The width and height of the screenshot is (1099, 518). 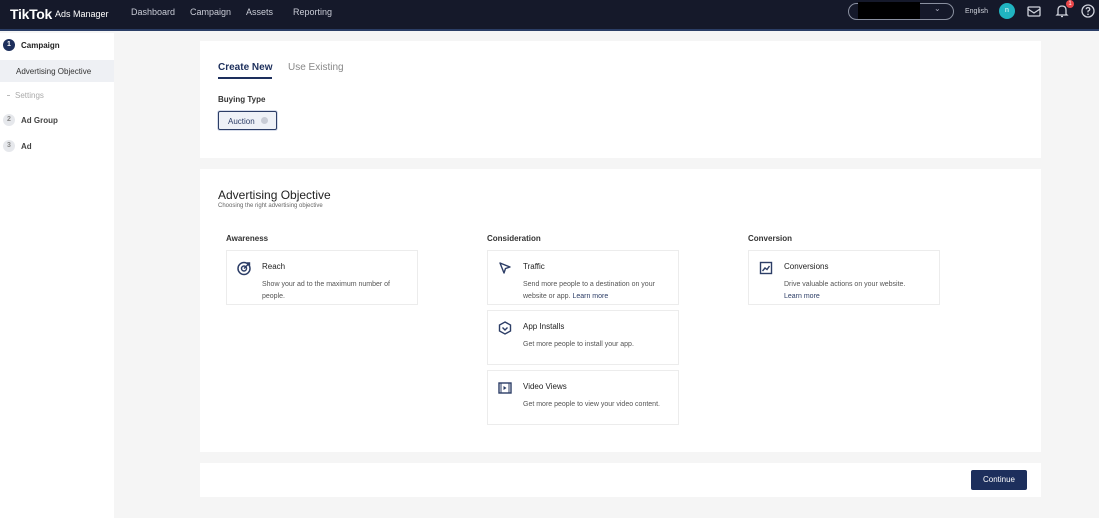 I want to click on objective-name: Traffic, so click(x=534, y=266).